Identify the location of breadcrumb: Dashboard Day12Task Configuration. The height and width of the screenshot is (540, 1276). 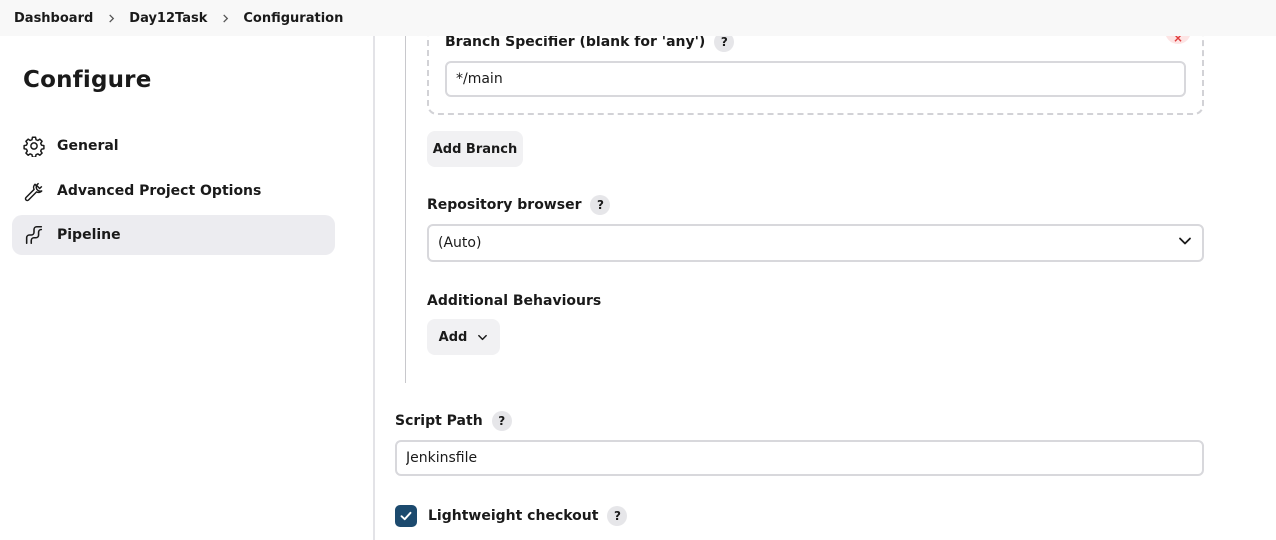
(638, 18).